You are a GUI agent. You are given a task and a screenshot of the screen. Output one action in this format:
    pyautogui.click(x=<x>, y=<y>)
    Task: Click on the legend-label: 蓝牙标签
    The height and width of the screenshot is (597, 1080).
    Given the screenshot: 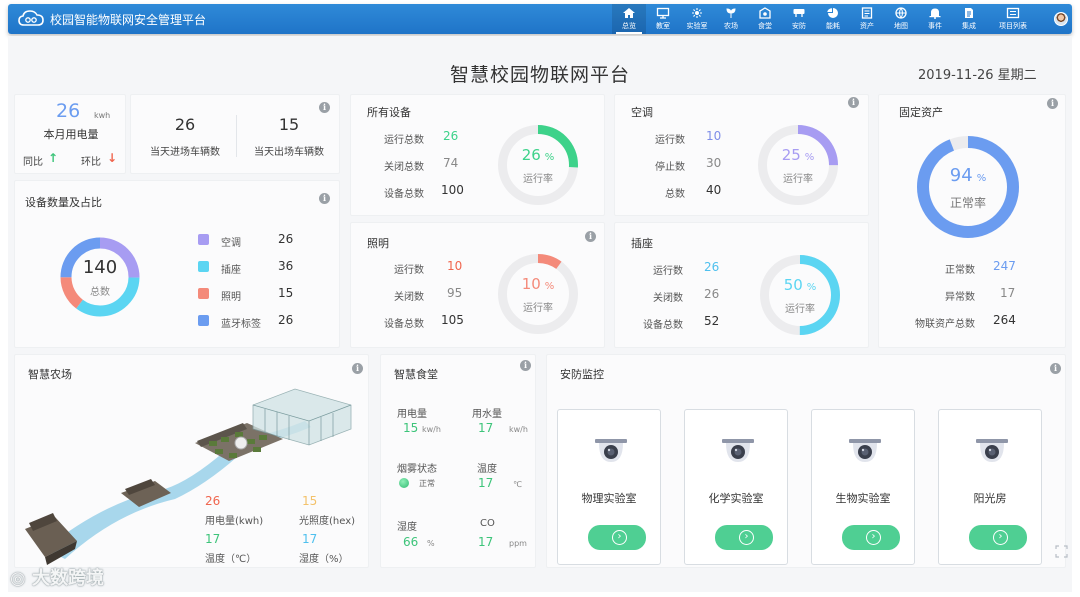 What is the action you would take?
    pyautogui.click(x=241, y=324)
    